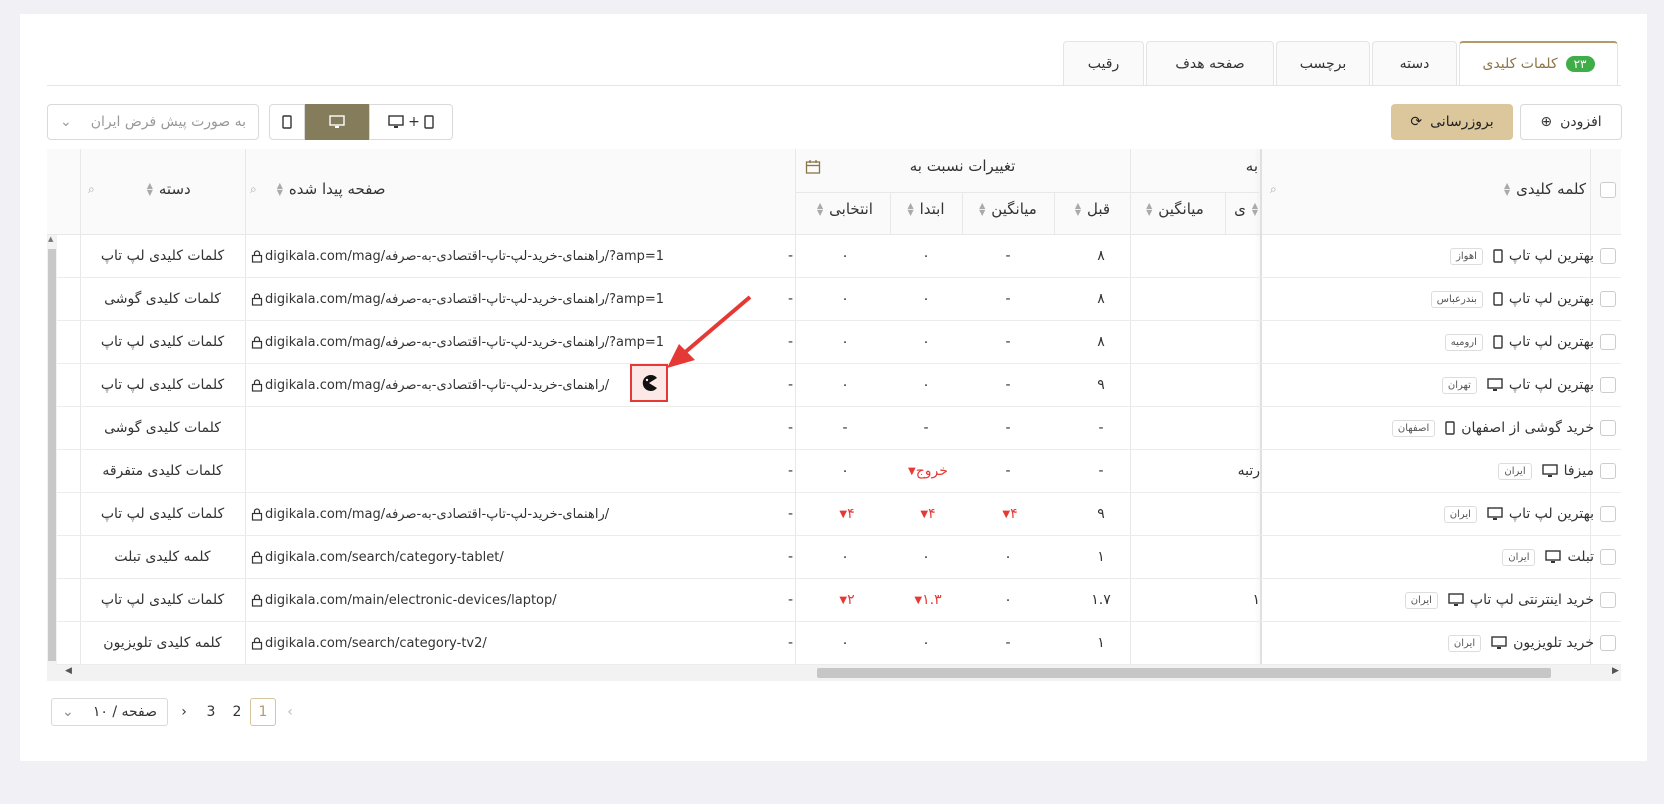 The width and height of the screenshot is (1664, 804). What do you see at coordinates (1571, 122) in the screenshot?
I see `add-button: ⊕ افزودن` at bounding box center [1571, 122].